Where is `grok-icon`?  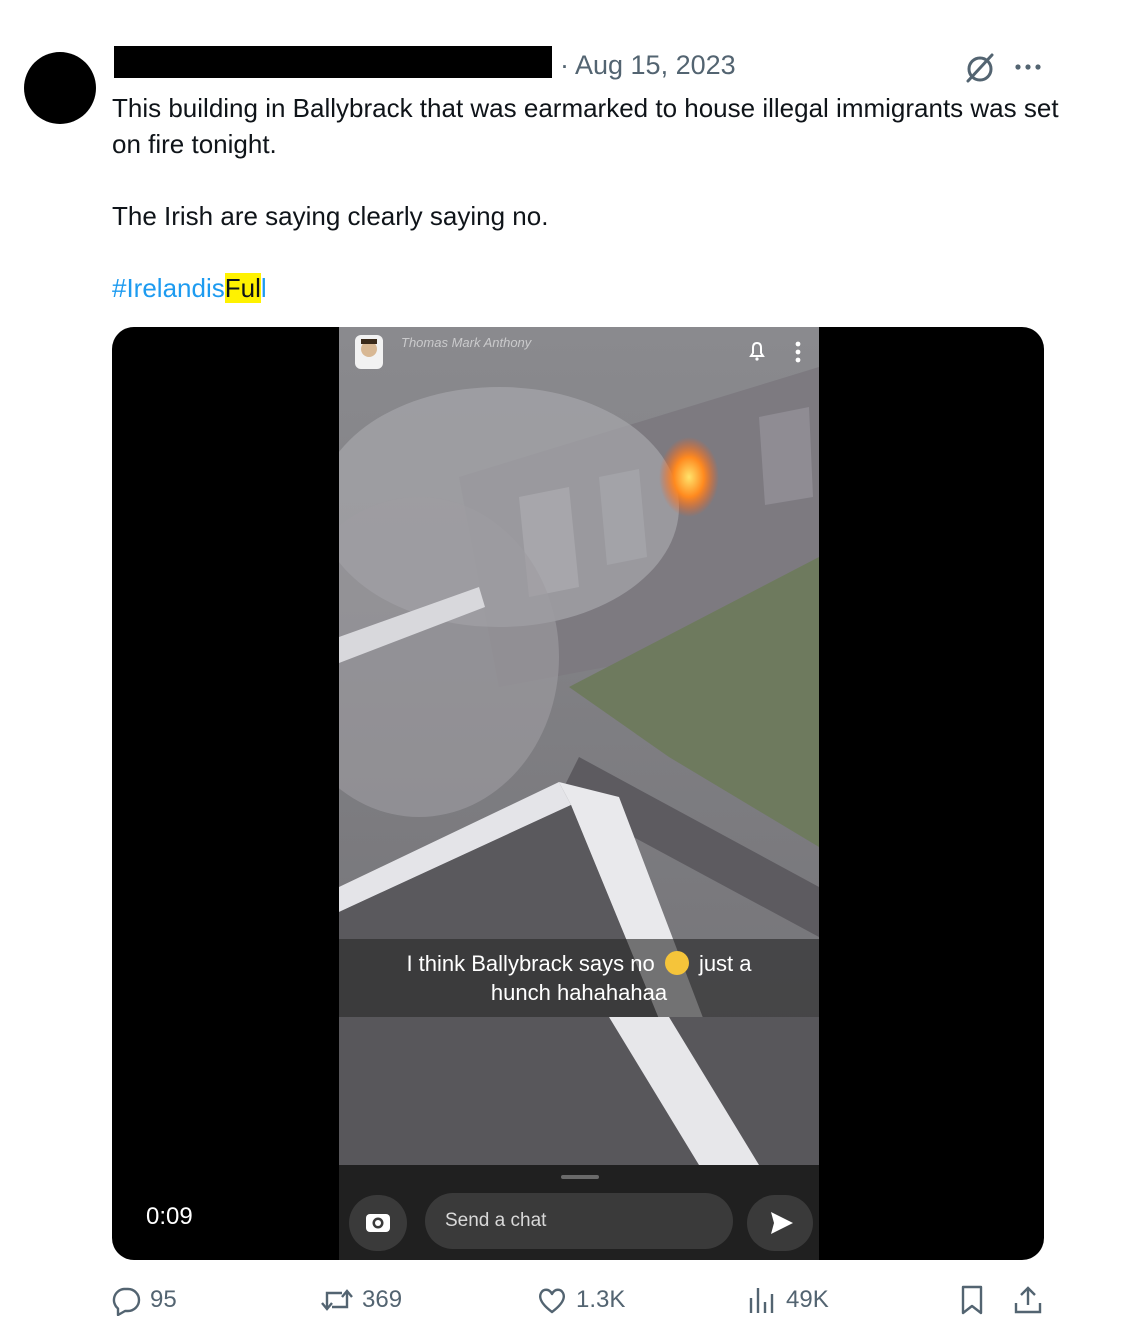
grok-icon is located at coordinates (980, 68).